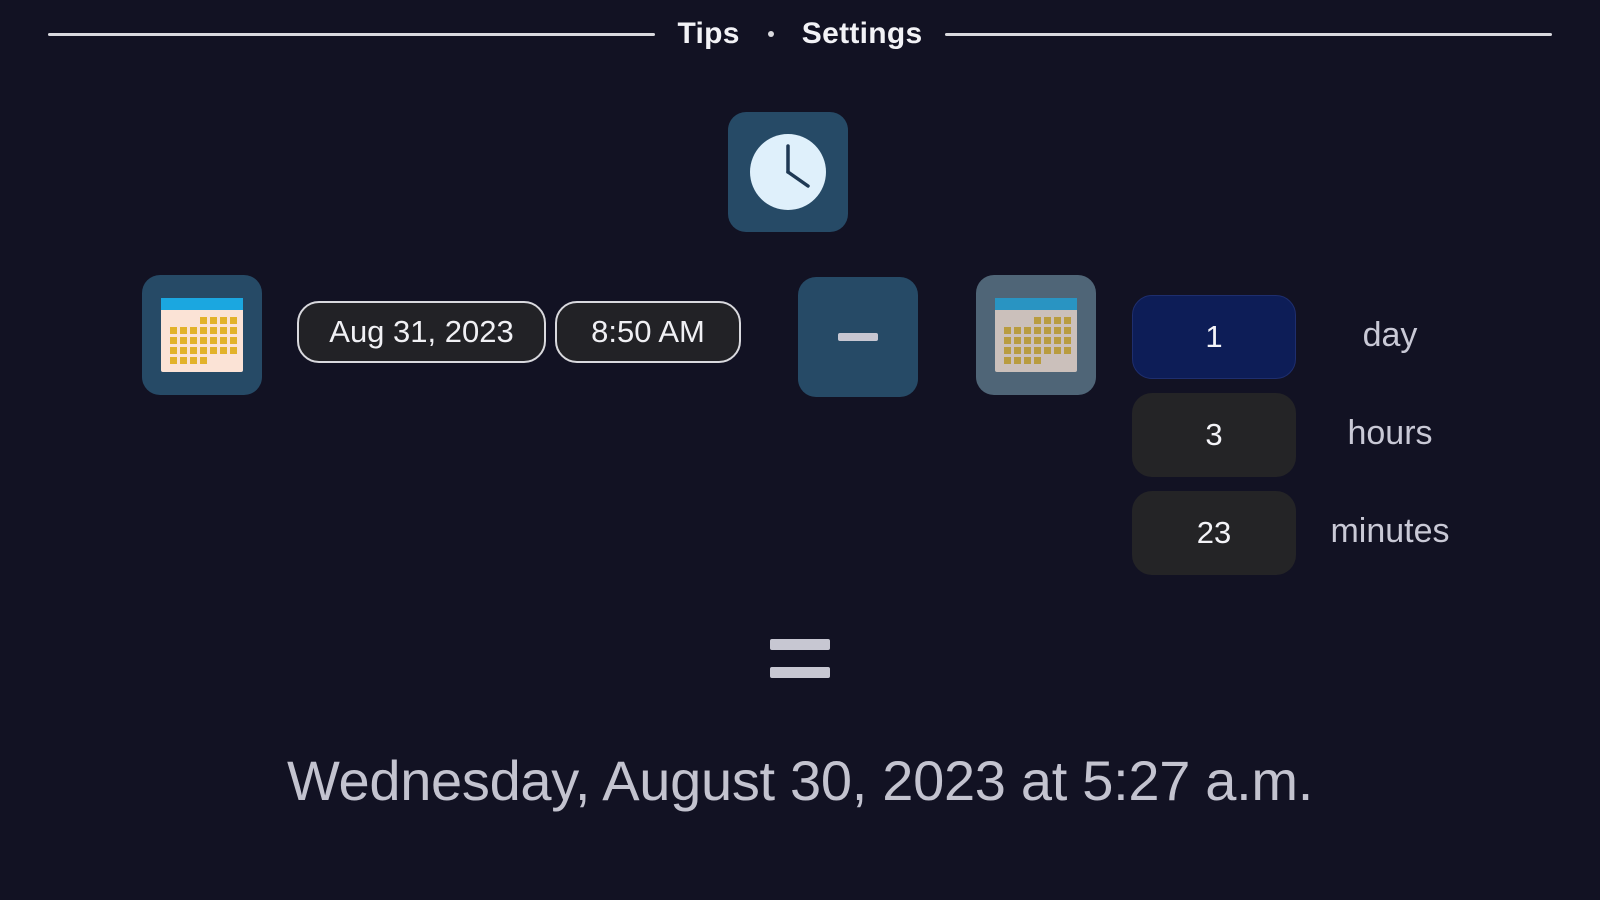 Image resolution: width=1600 pixels, height=900 pixels. Describe the element at coordinates (648, 332) in the screenshot. I see `start-time-field: 8:50 AM` at that location.